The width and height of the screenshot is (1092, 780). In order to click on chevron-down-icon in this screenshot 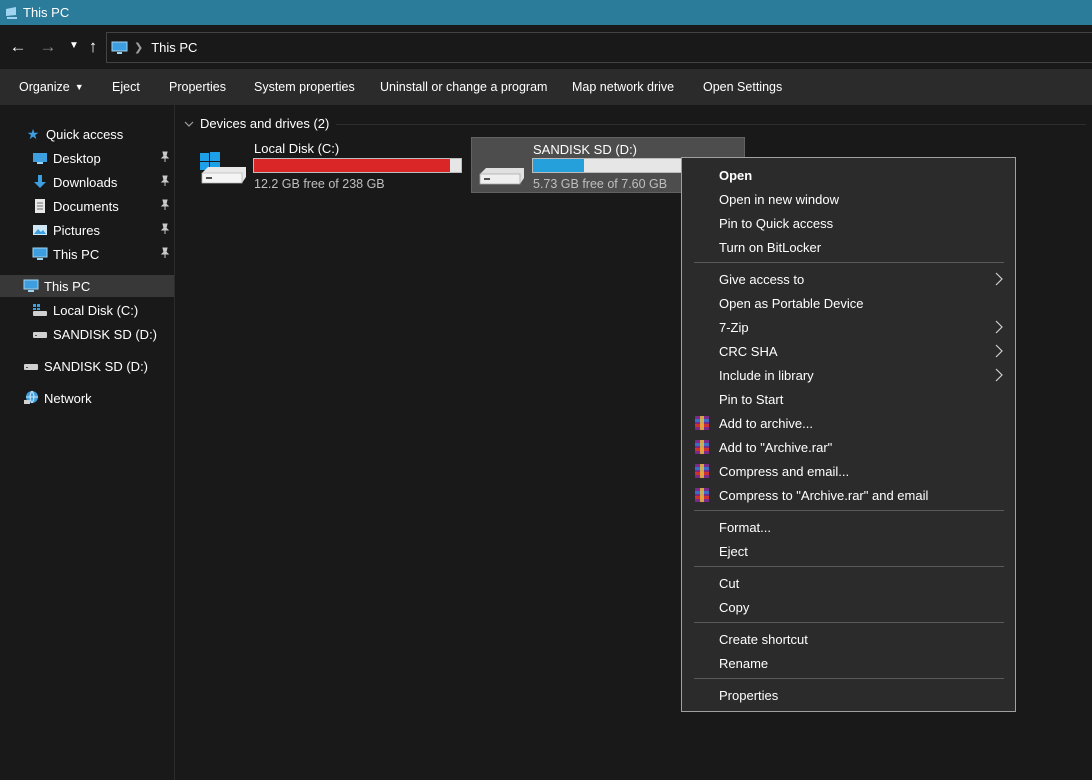, I will do `click(189, 124)`.